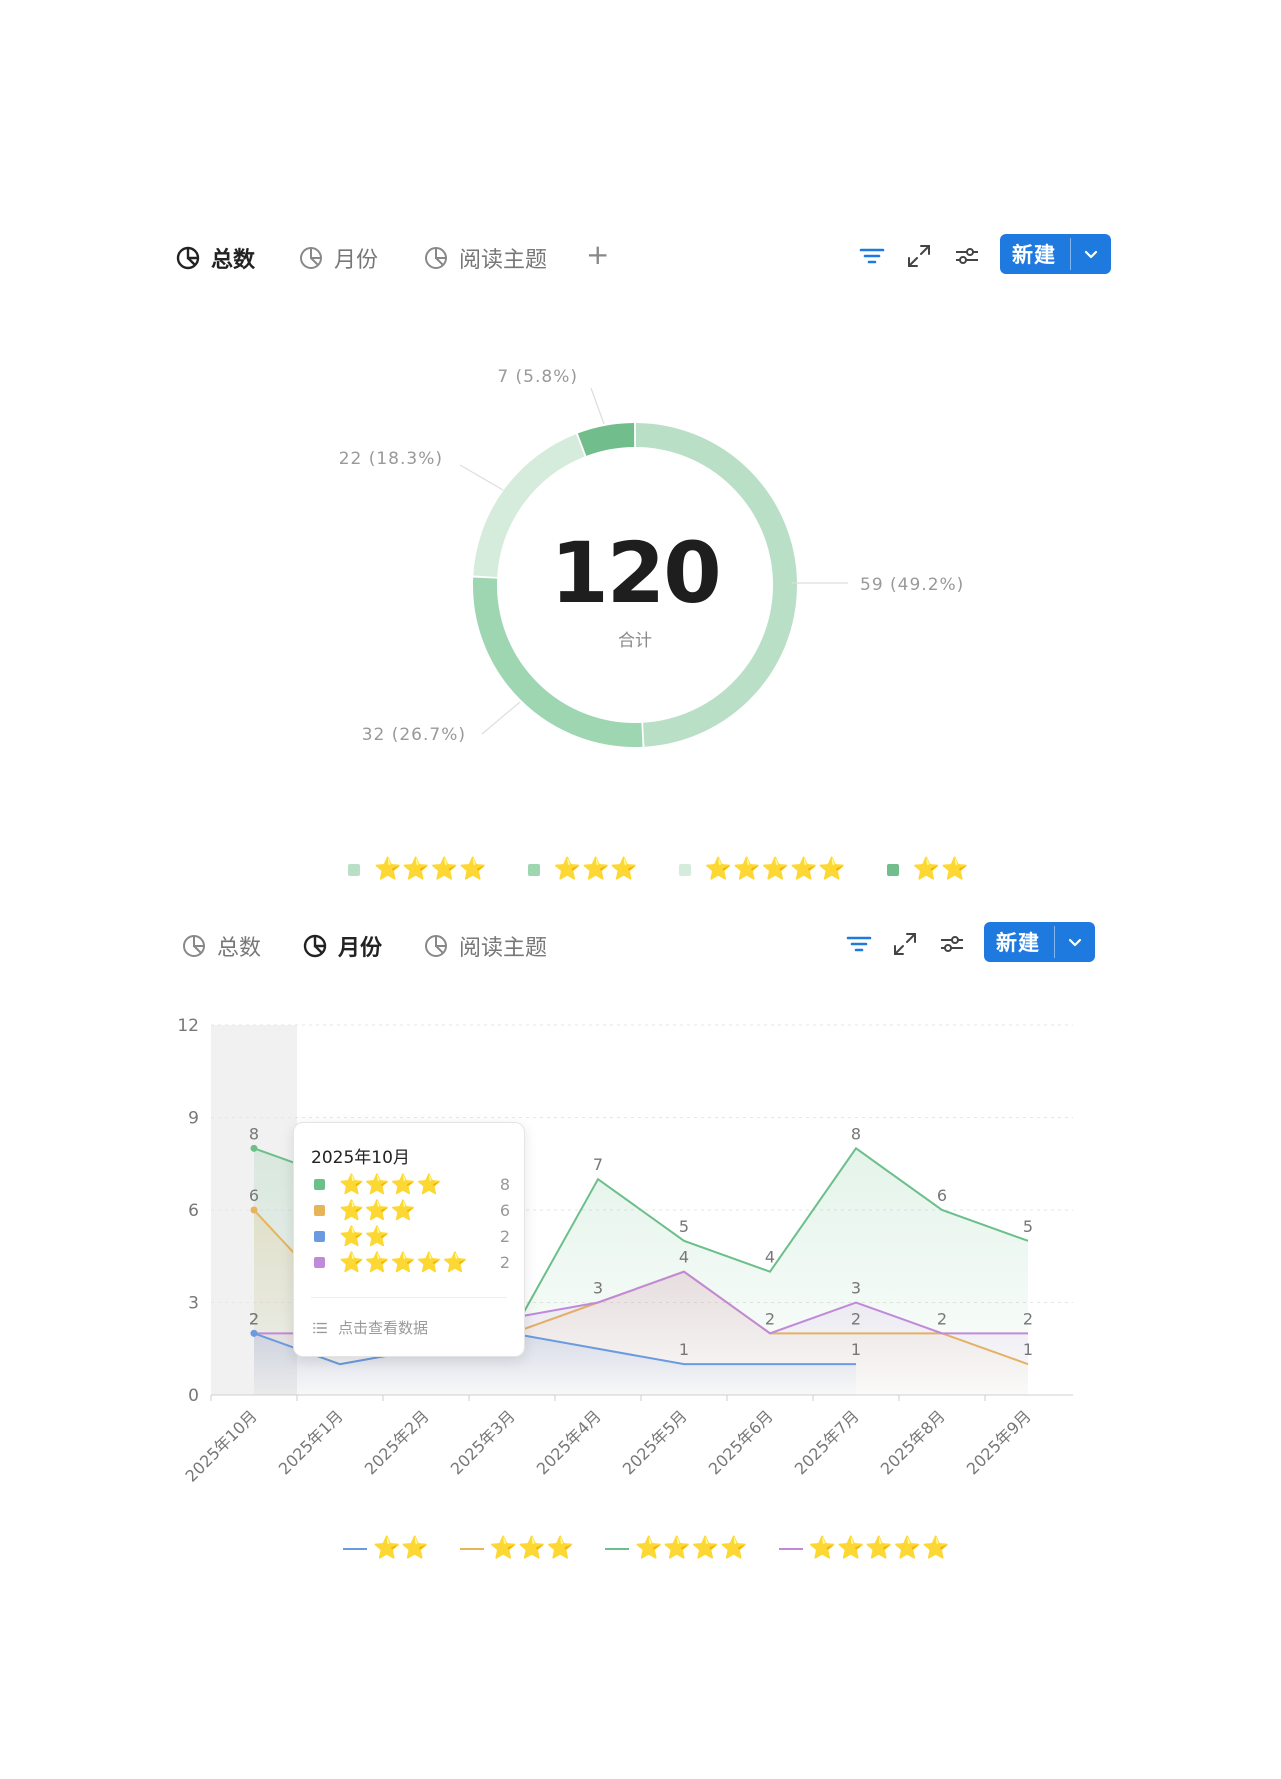  Describe the element at coordinates (504, 1210) in the screenshot. I see `tooltip-value: 6` at that location.